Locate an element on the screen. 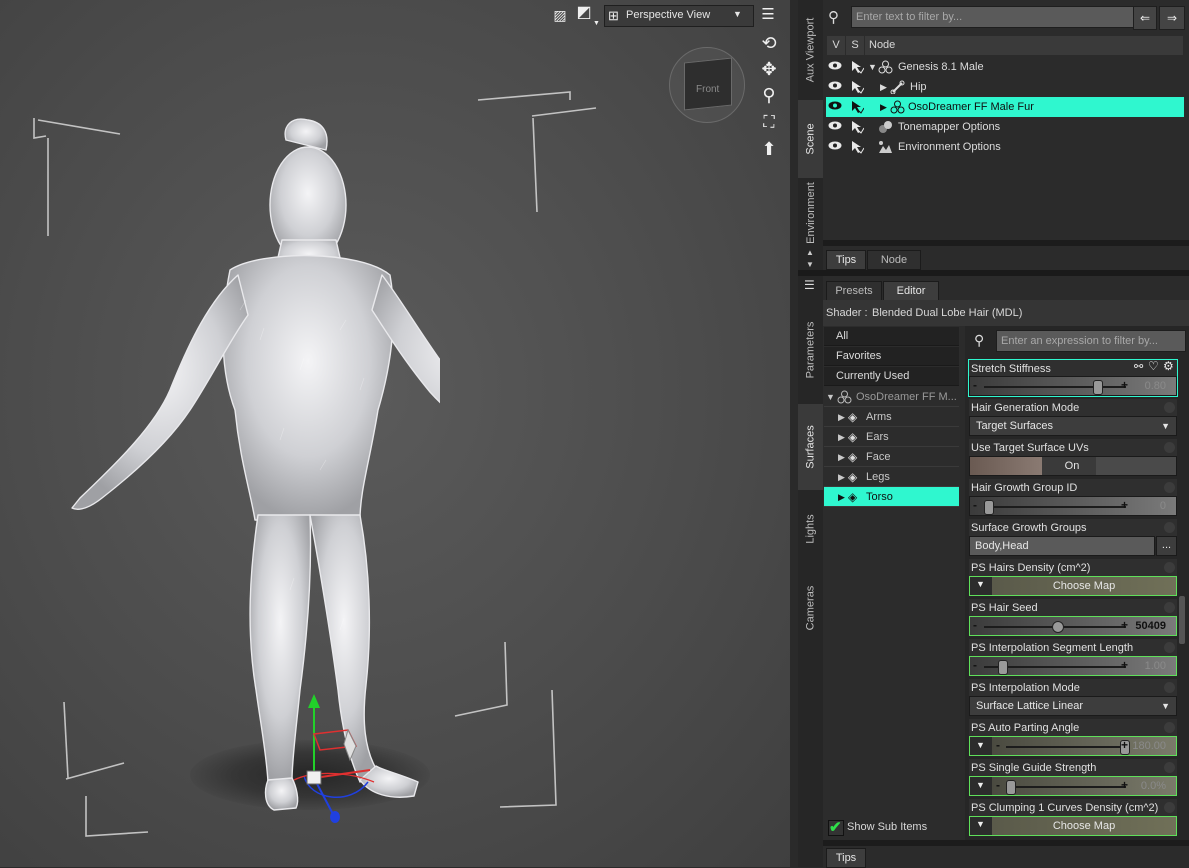 The width and height of the screenshot is (1189, 868). filter-favorites: Favorites is located at coordinates (891, 356).